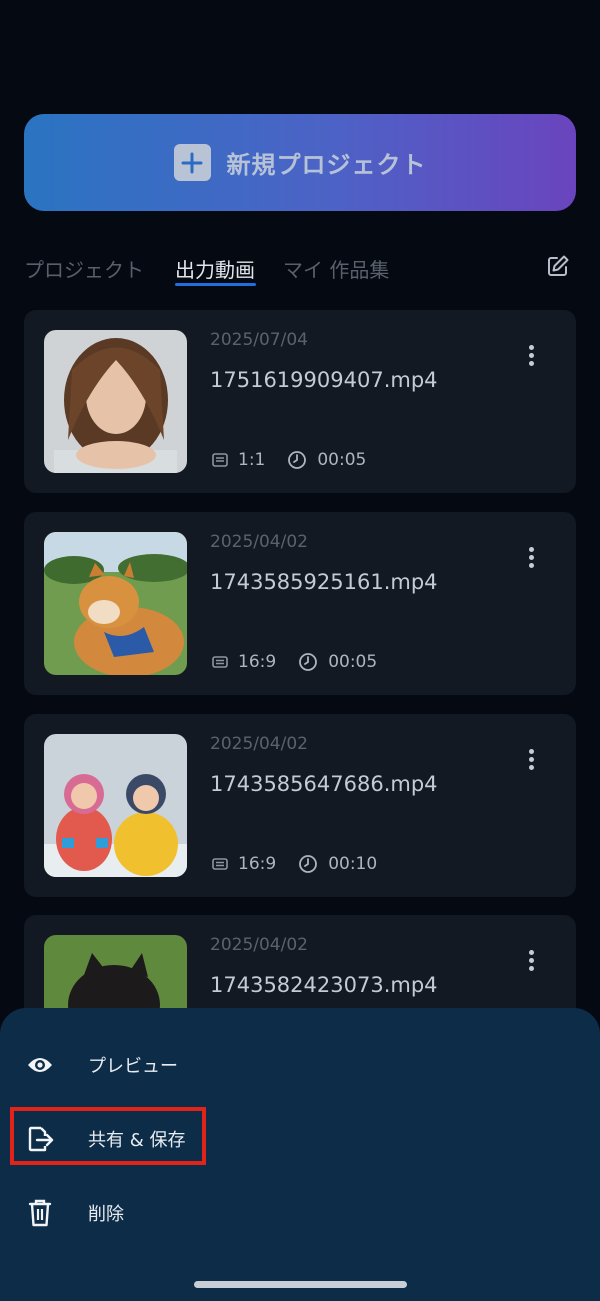 This screenshot has width=600, height=1301. I want to click on active-tab-indicator, so click(215, 284).